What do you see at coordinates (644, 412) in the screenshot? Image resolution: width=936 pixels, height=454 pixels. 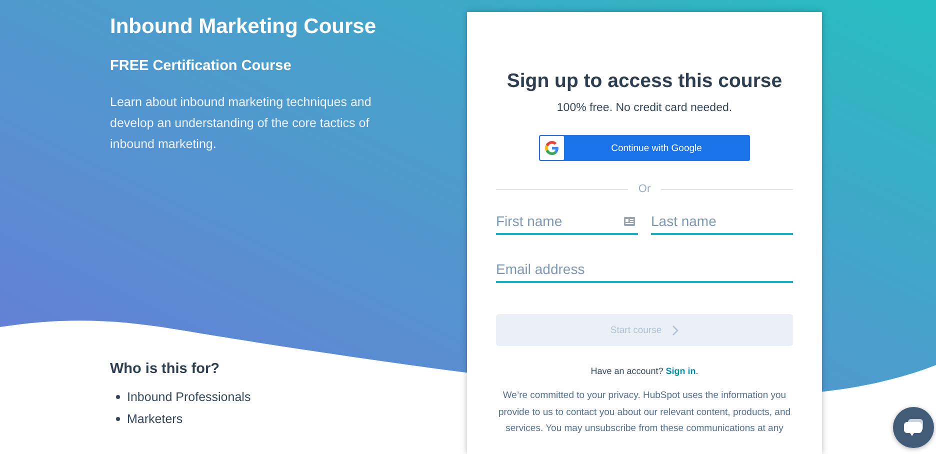 I see `privacy-notice: We’re committed to your privacy. HubSpot uses the information you provide to us to contact you about our relevant content, products, and services. You may unsubscribe from these communications at any` at bounding box center [644, 412].